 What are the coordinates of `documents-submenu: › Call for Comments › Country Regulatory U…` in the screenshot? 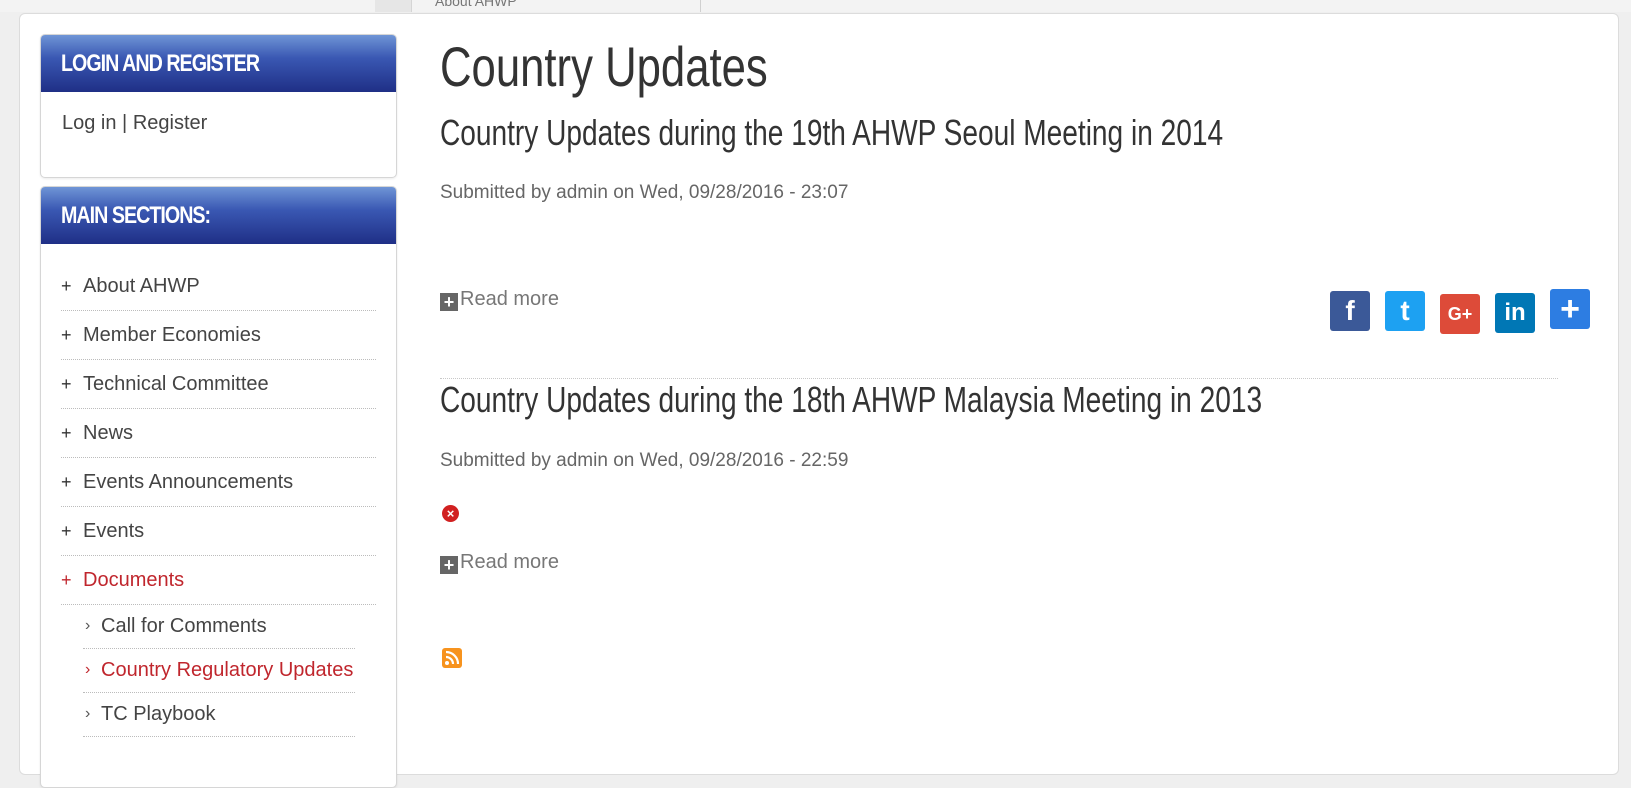 It's located at (218, 671).